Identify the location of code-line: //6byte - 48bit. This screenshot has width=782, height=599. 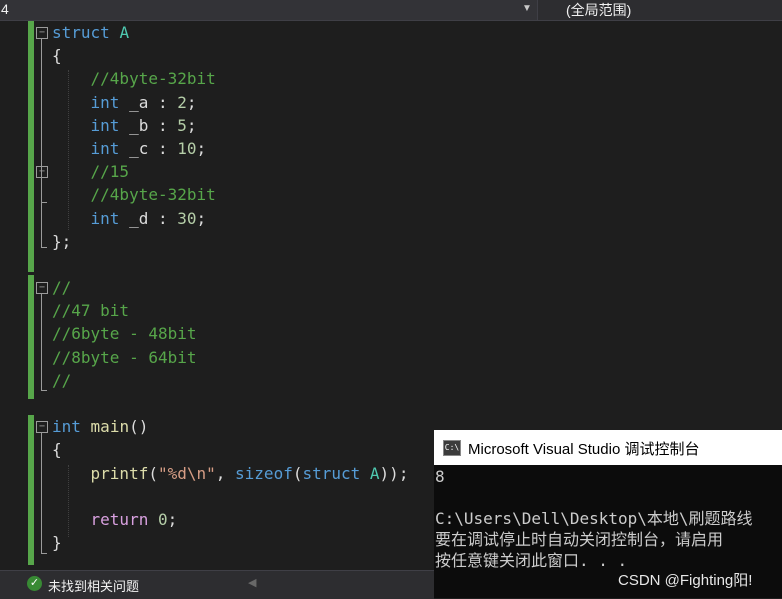
(230, 333).